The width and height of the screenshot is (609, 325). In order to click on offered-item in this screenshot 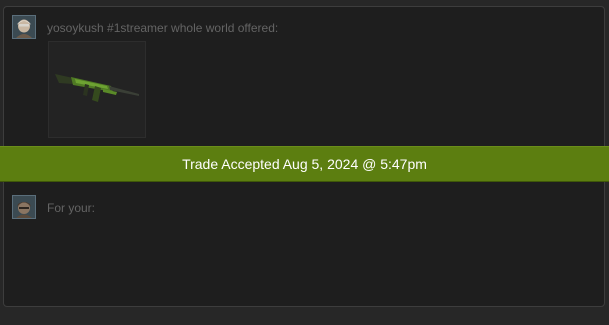, I will do `click(97, 89)`.